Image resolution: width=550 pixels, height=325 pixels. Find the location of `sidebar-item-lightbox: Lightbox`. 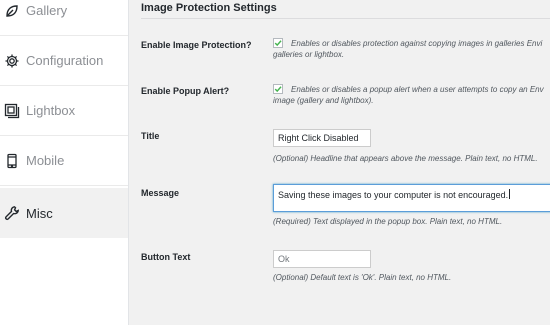

sidebar-item-lightbox: Lightbox is located at coordinates (64, 111).